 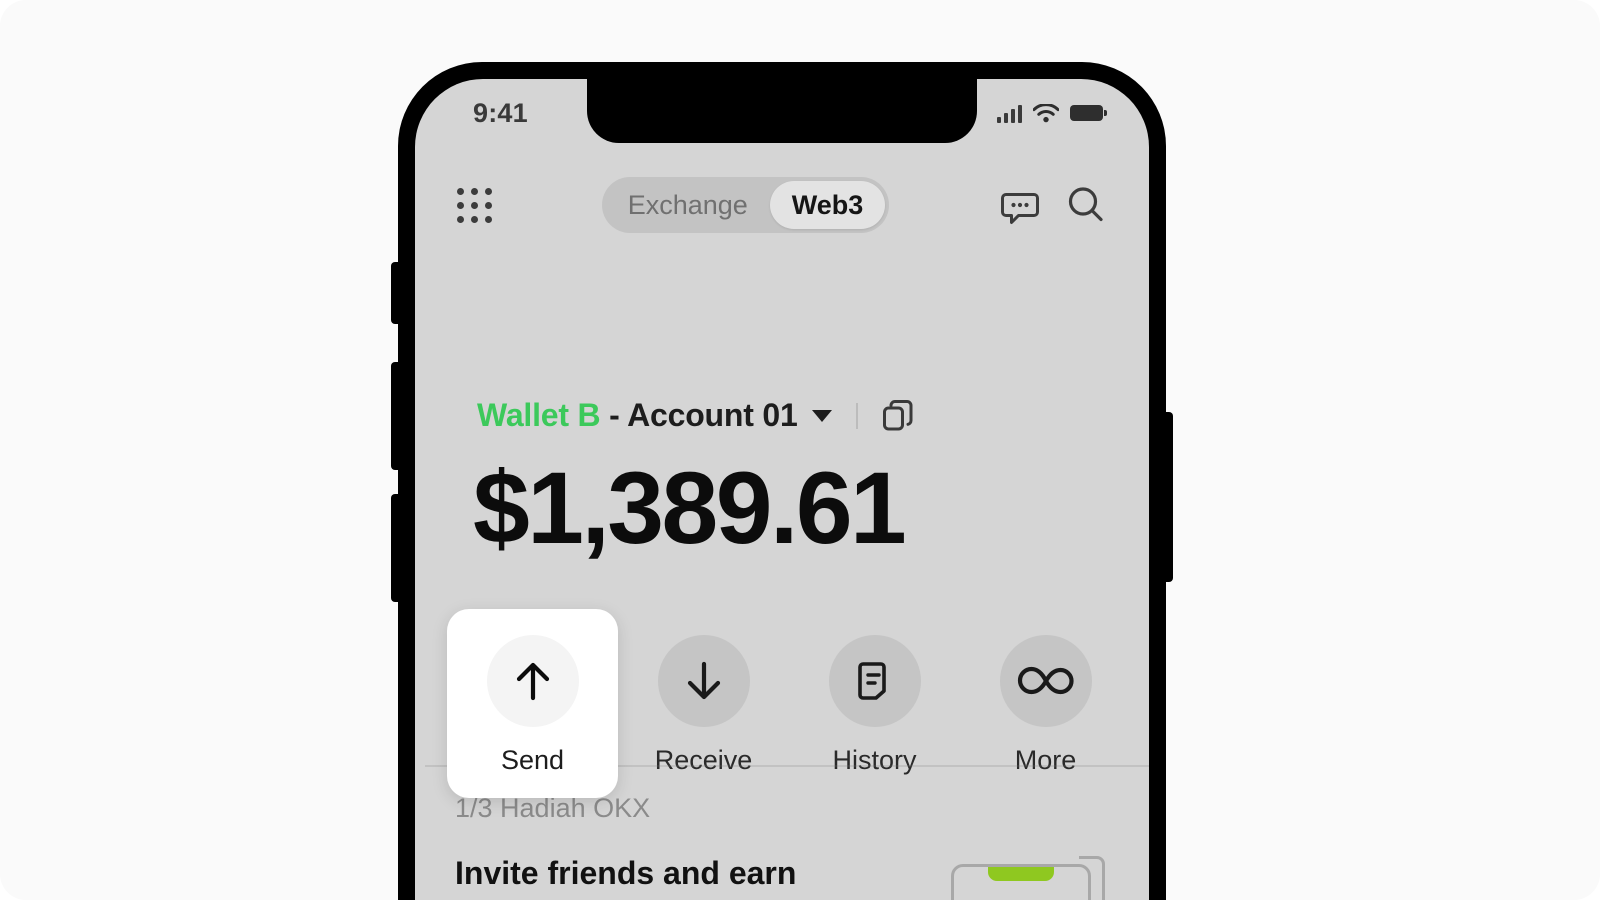 What do you see at coordinates (1088, 113) in the screenshot?
I see `battery-icon` at bounding box center [1088, 113].